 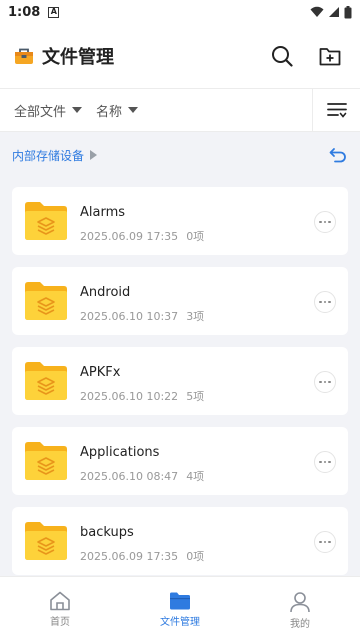 I want to click on file-item: backups 2025.06.09 17:35 0项, so click(x=180, y=541).